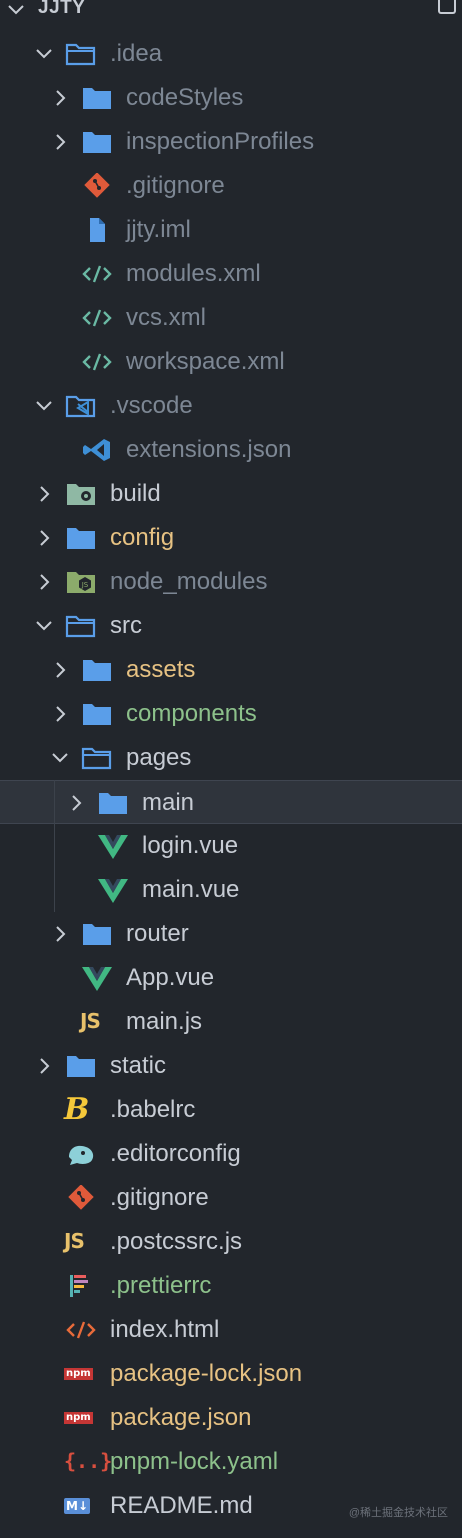 The width and height of the screenshot is (462, 1538). What do you see at coordinates (161, 1285) in the screenshot?
I see `tree-row-label: .prettierrc` at bounding box center [161, 1285].